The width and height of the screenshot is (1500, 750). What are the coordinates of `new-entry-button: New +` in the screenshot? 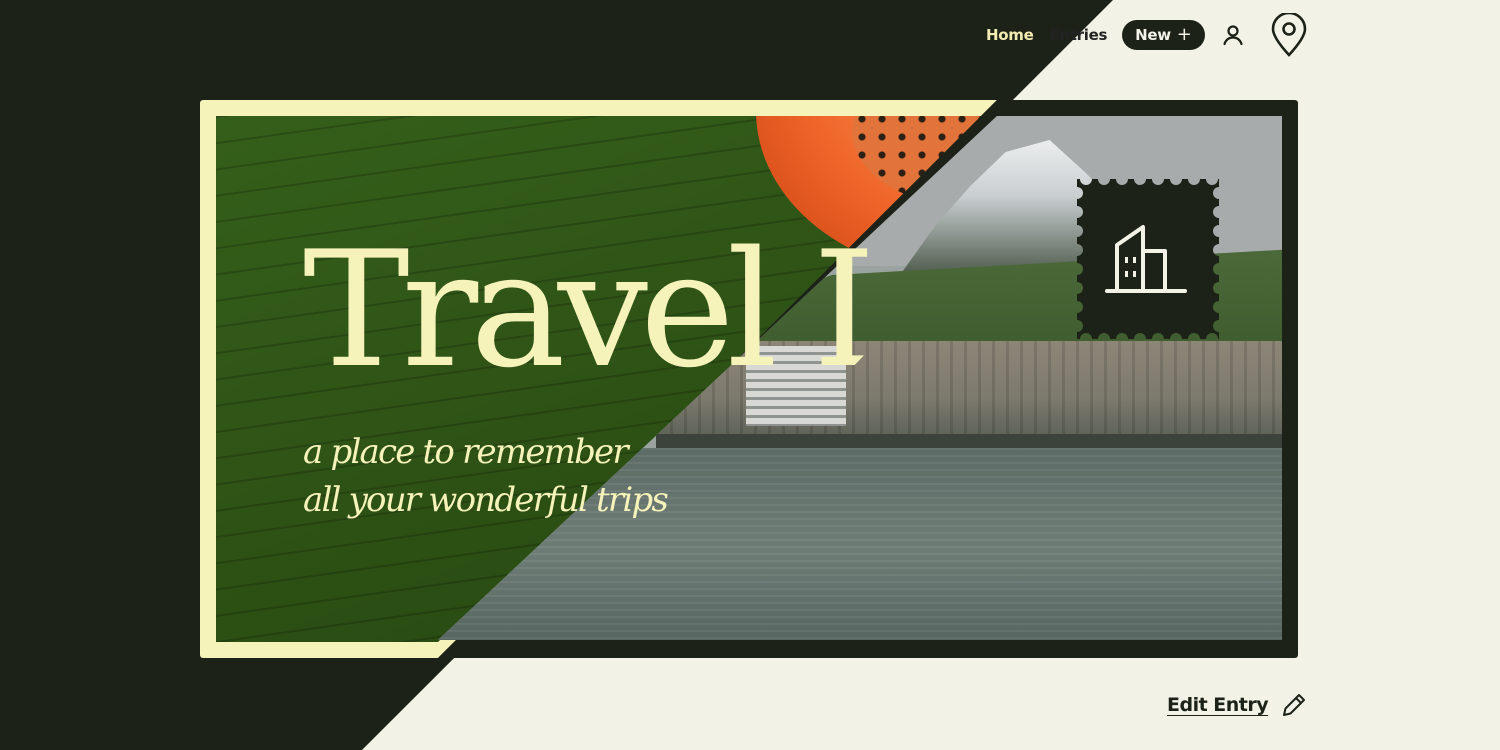 It's located at (1163, 35).